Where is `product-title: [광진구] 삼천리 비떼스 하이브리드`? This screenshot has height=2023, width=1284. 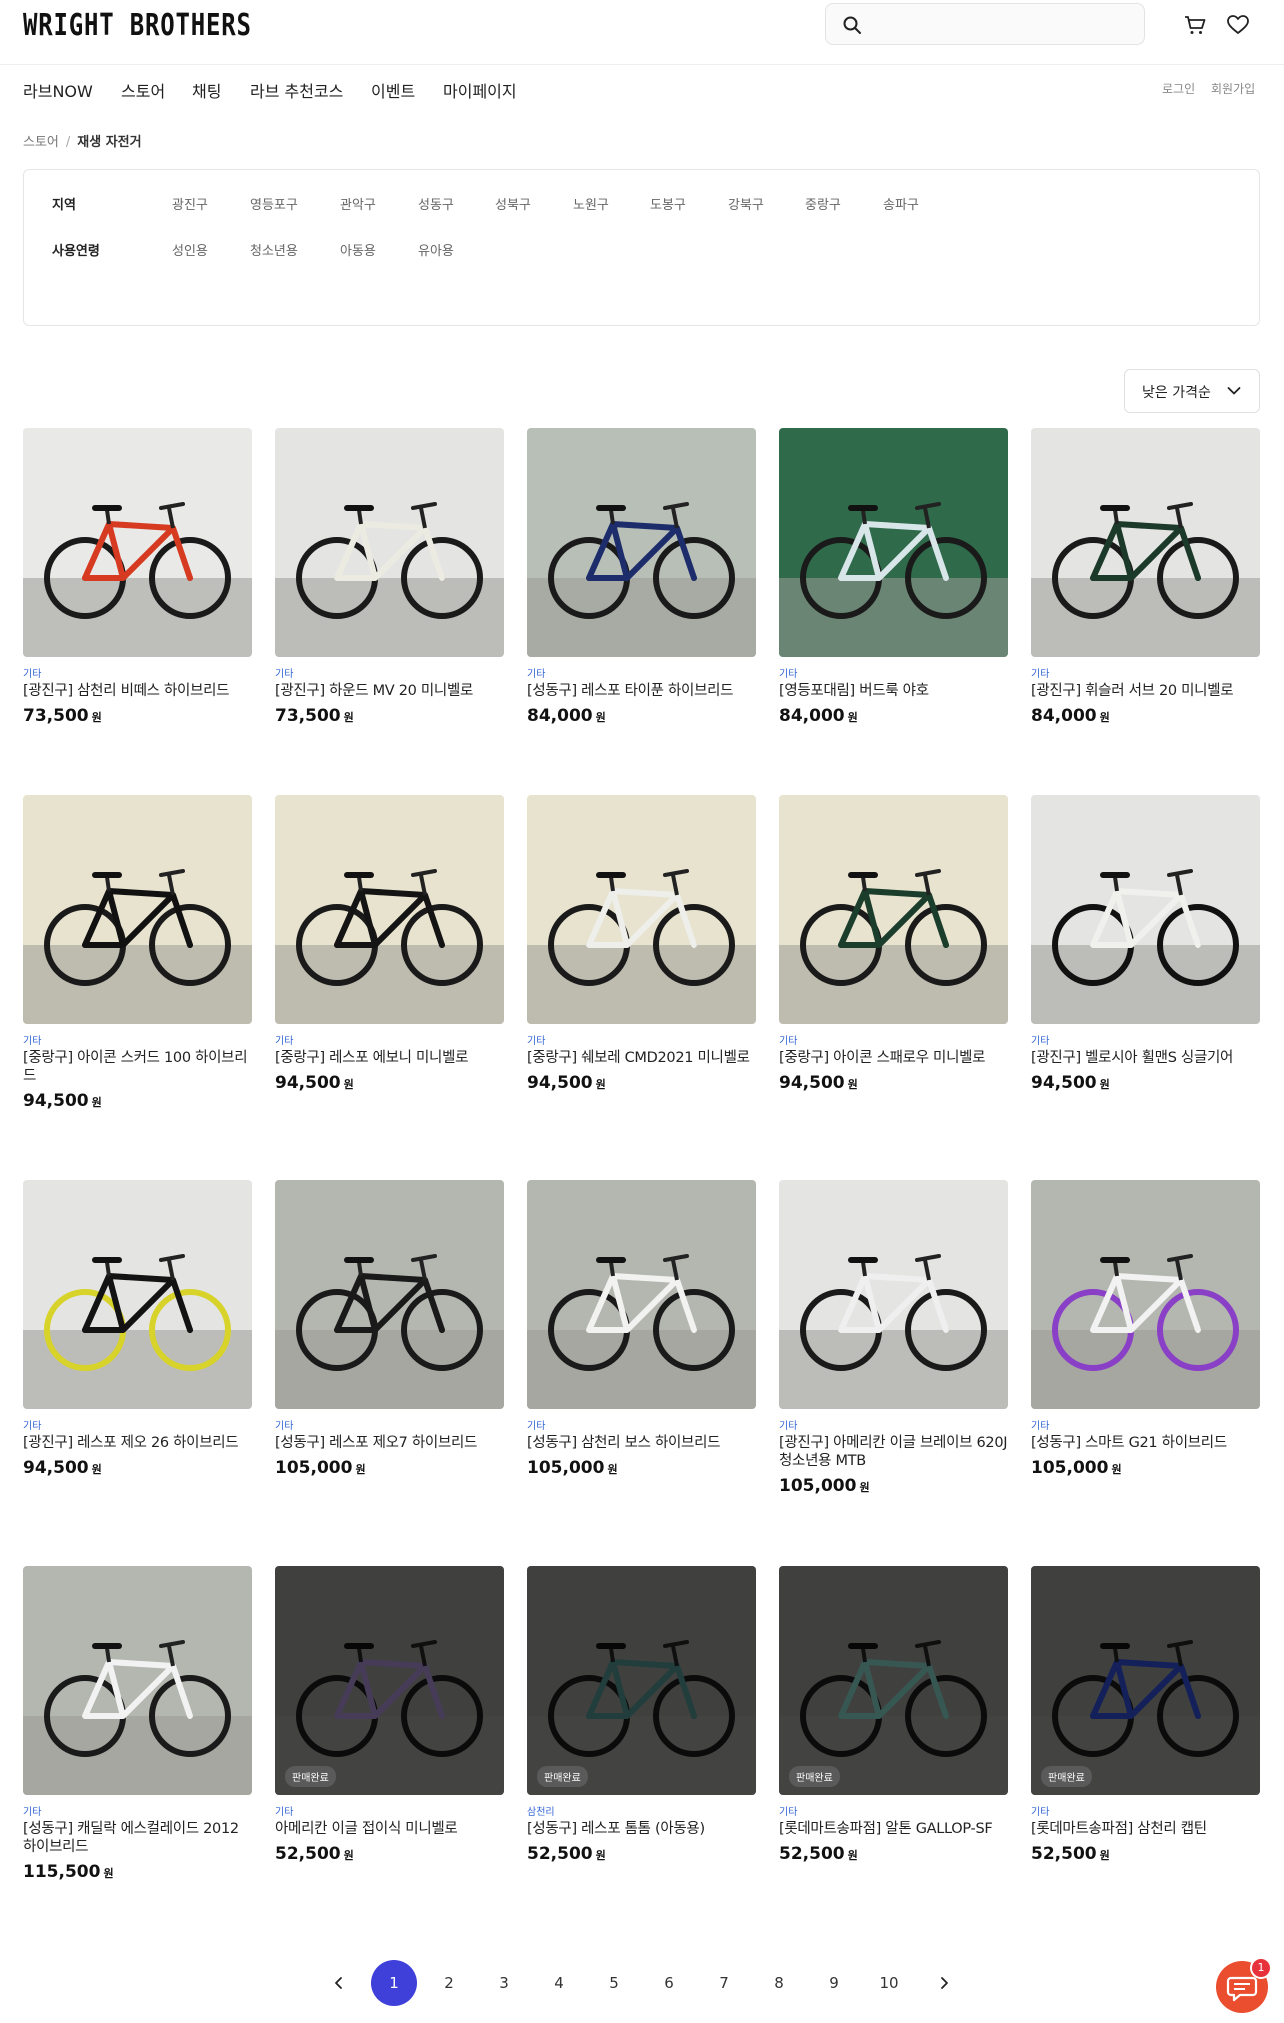
product-title: [광진구] 삼천리 비떼스 하이브리드 is located at coordinates (137, 691).